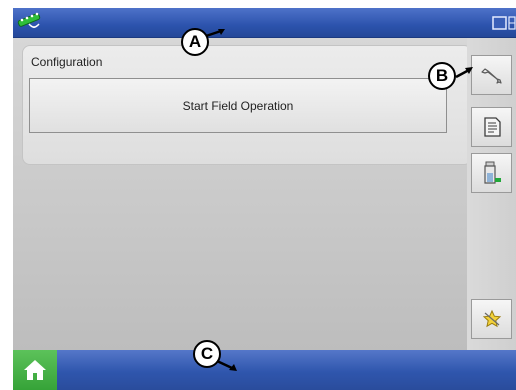 This screenshot has height=390, width=516. Describe the element at coordinates (264, 23) in the screenshot. I see `top-status-bar` at that location.